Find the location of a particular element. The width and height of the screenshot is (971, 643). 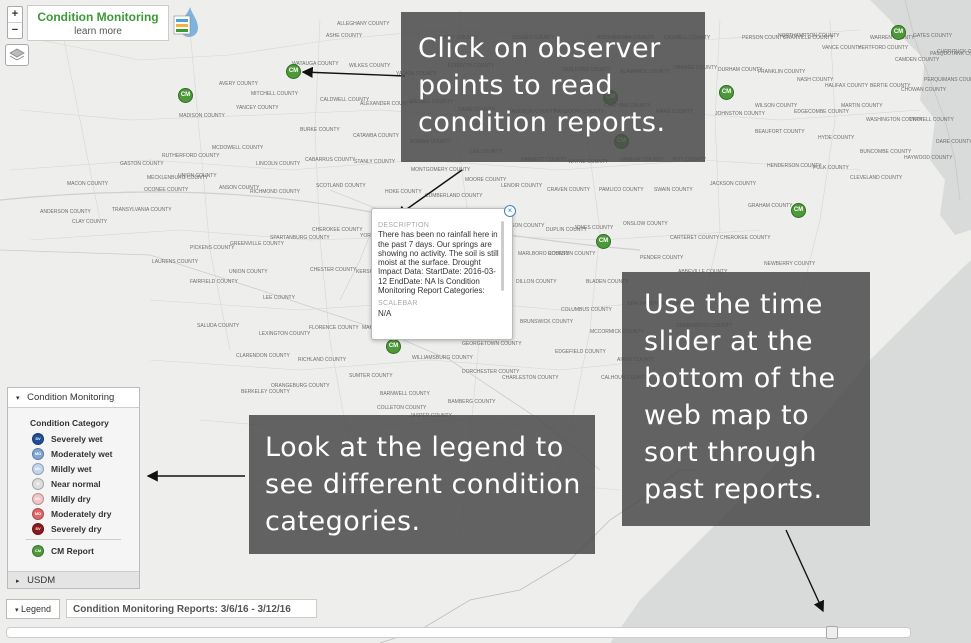

county-label: BARNWELL COUNTY is located at coordinates (405, 394).